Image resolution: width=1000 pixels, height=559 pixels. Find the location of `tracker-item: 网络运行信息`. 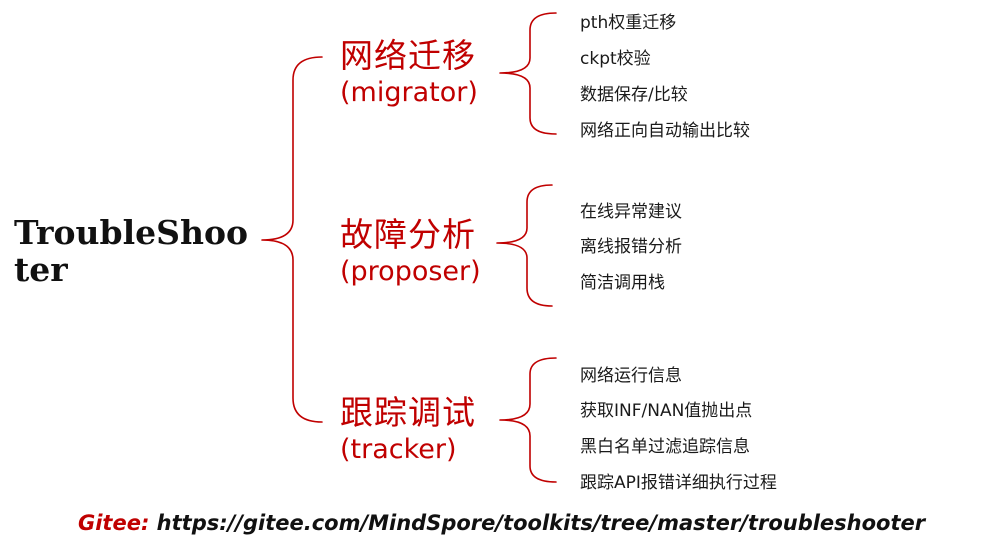

tracker-item: 网络运行信息 is located at coordinates (631, 376).